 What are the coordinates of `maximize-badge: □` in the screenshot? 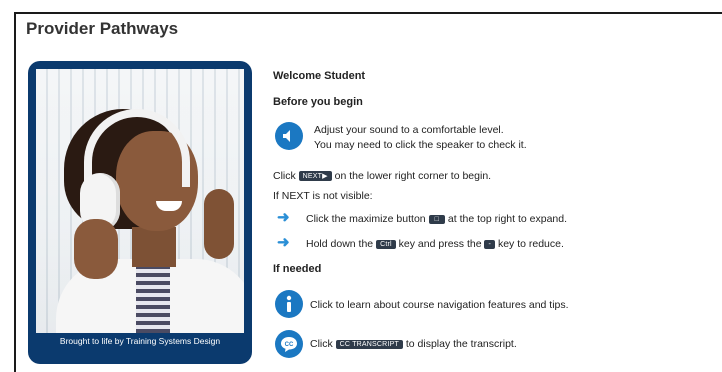 It's located at (436, 219).